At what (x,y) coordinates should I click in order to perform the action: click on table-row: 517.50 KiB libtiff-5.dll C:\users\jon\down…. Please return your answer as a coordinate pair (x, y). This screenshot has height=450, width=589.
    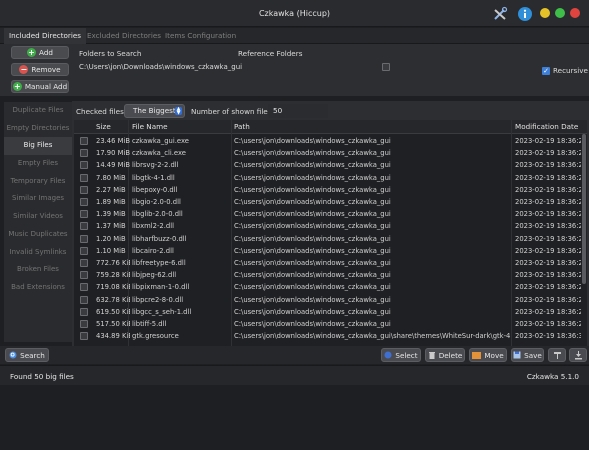
    Looking at the image, I should click on (327, 324).